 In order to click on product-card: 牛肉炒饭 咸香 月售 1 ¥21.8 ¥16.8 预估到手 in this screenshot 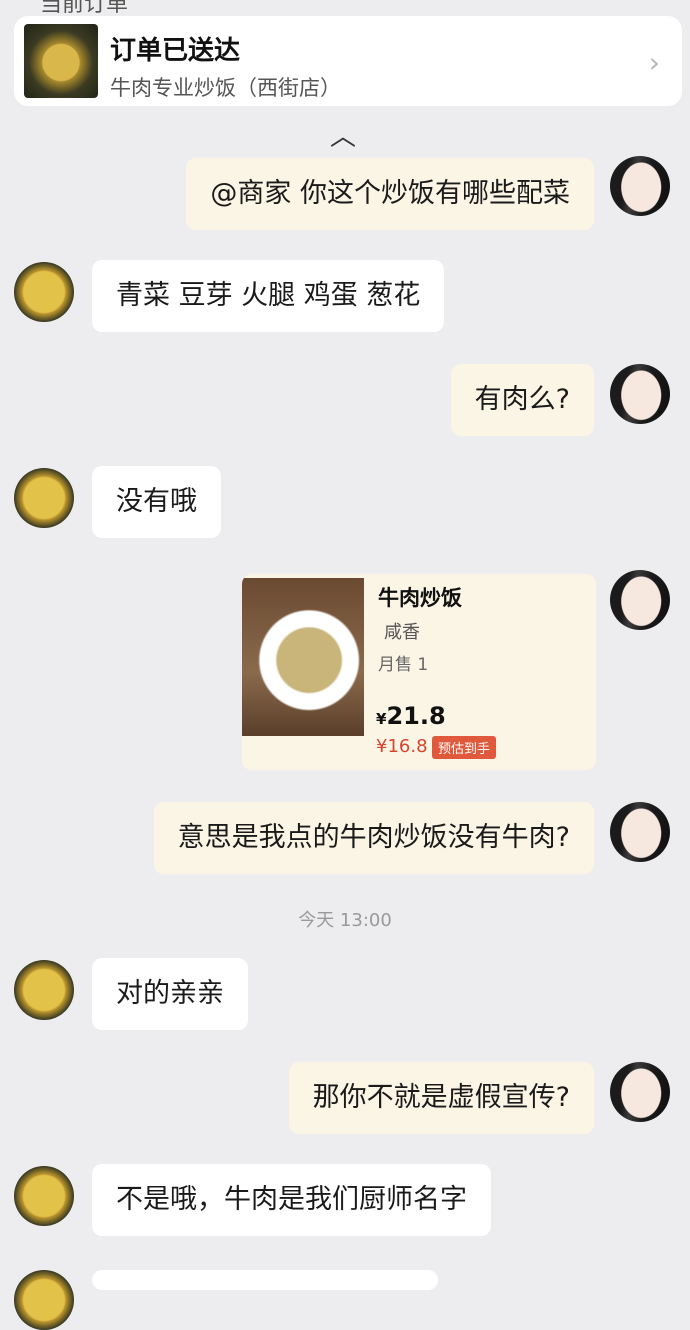, I will do `click(419, 672)`.